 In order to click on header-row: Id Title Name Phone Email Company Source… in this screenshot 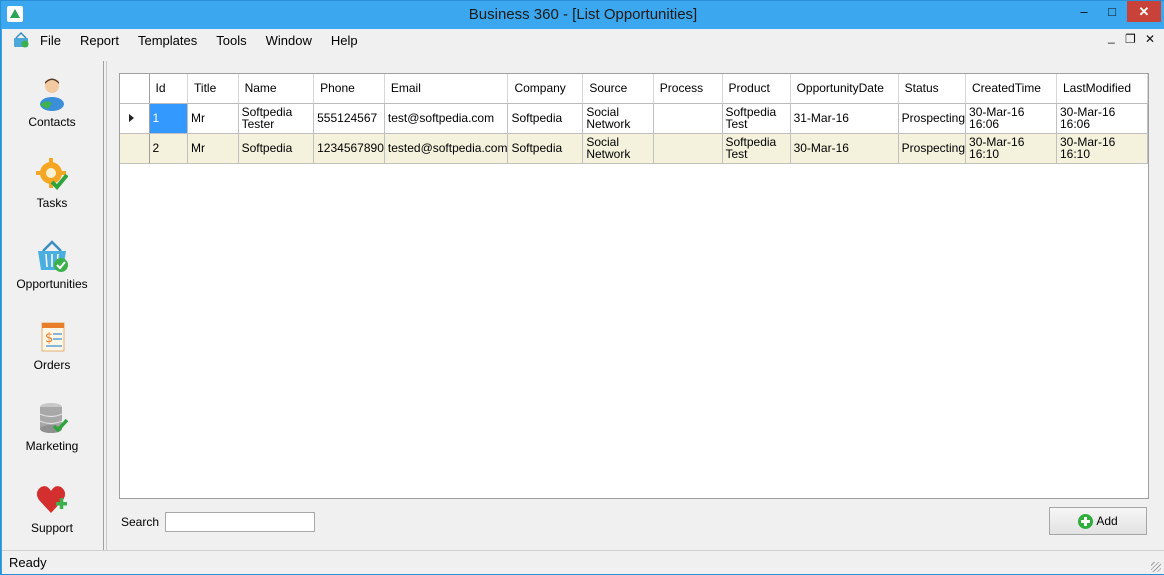, I will do `click(634, 89)`.